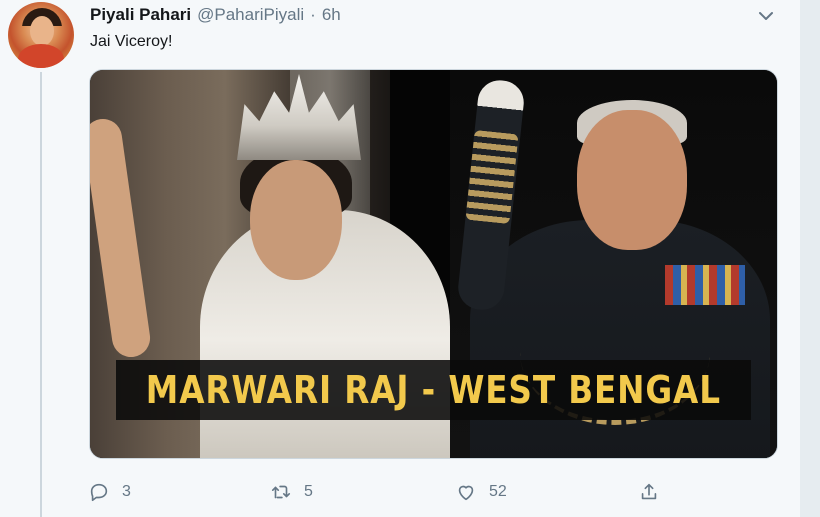 The height and width of the screenshot is (517, 820). Describe the element at coordinates (331, 15) in the screenshot. I see `tweet-time: 6h` at that location.